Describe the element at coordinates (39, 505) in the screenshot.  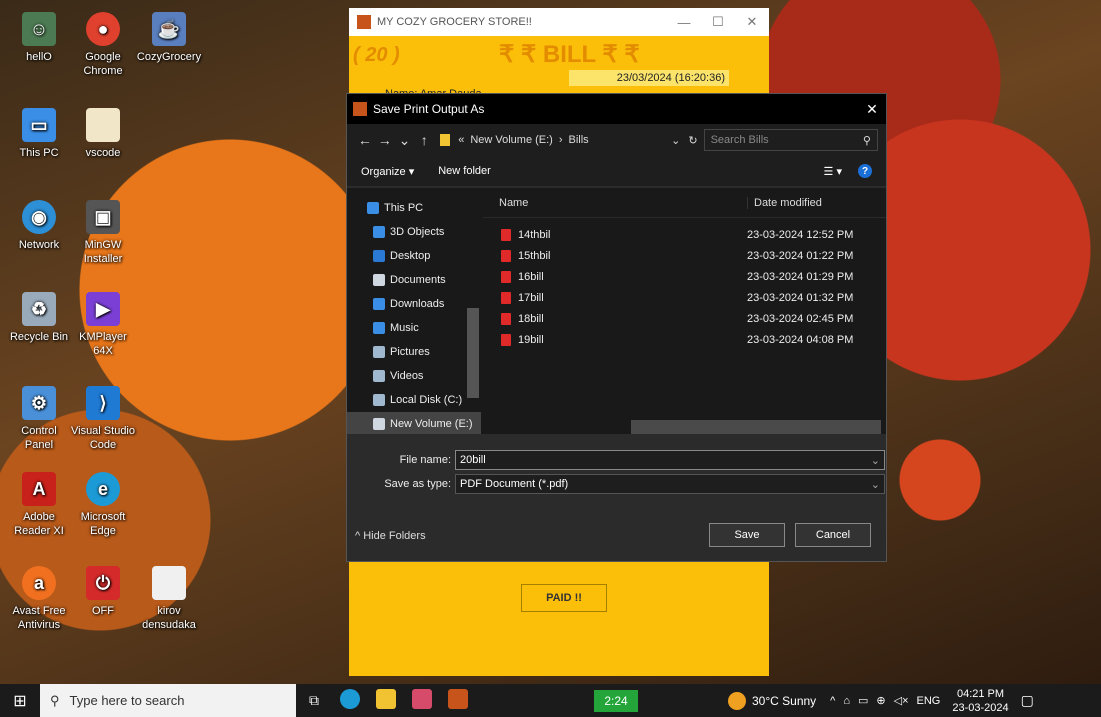
I see `desktop-icon-adobe-reader: A Adobe Reader XI` at that location.